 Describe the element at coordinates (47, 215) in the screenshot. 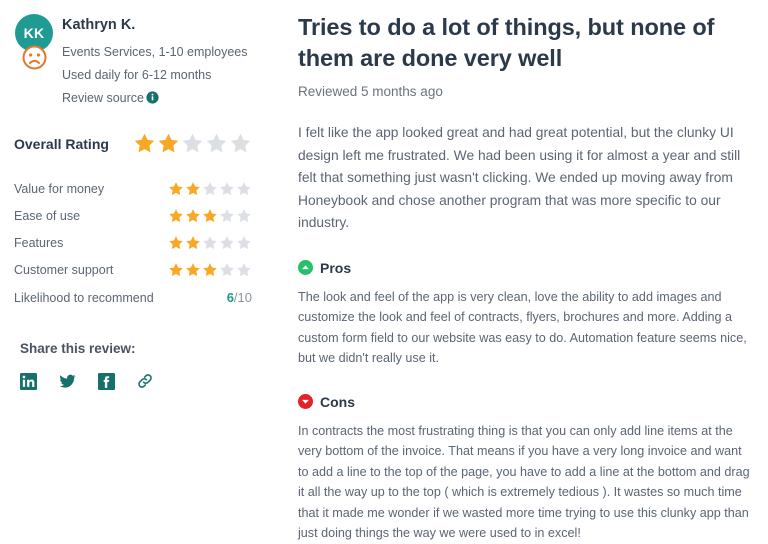

I see `rating-label: Ease of use` at that location.